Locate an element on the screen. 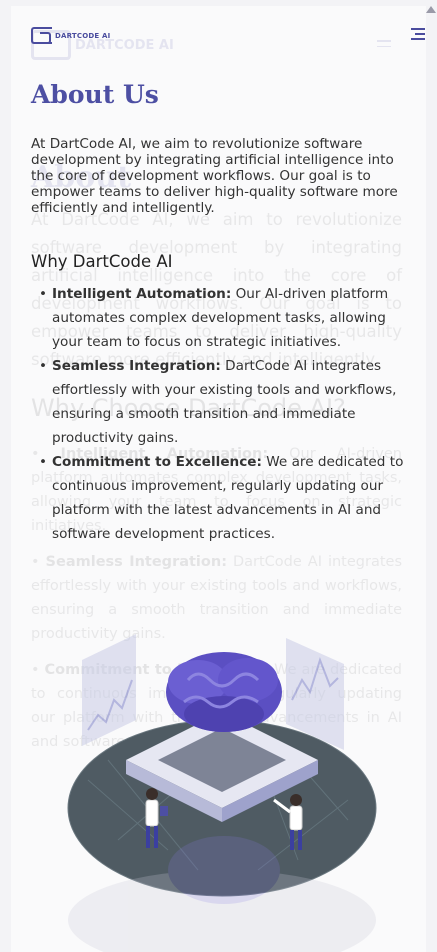  feature-title: Intelligent Automation: is located at coordinates (142, 294).